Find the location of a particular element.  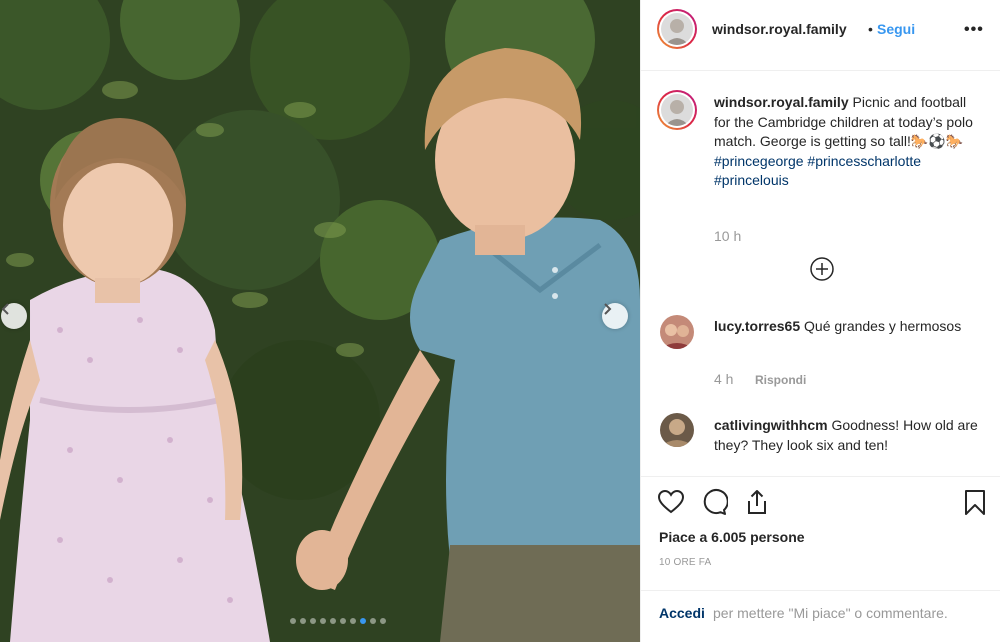

comment-timestamp: 4 h is located at coordinates (723, 379).